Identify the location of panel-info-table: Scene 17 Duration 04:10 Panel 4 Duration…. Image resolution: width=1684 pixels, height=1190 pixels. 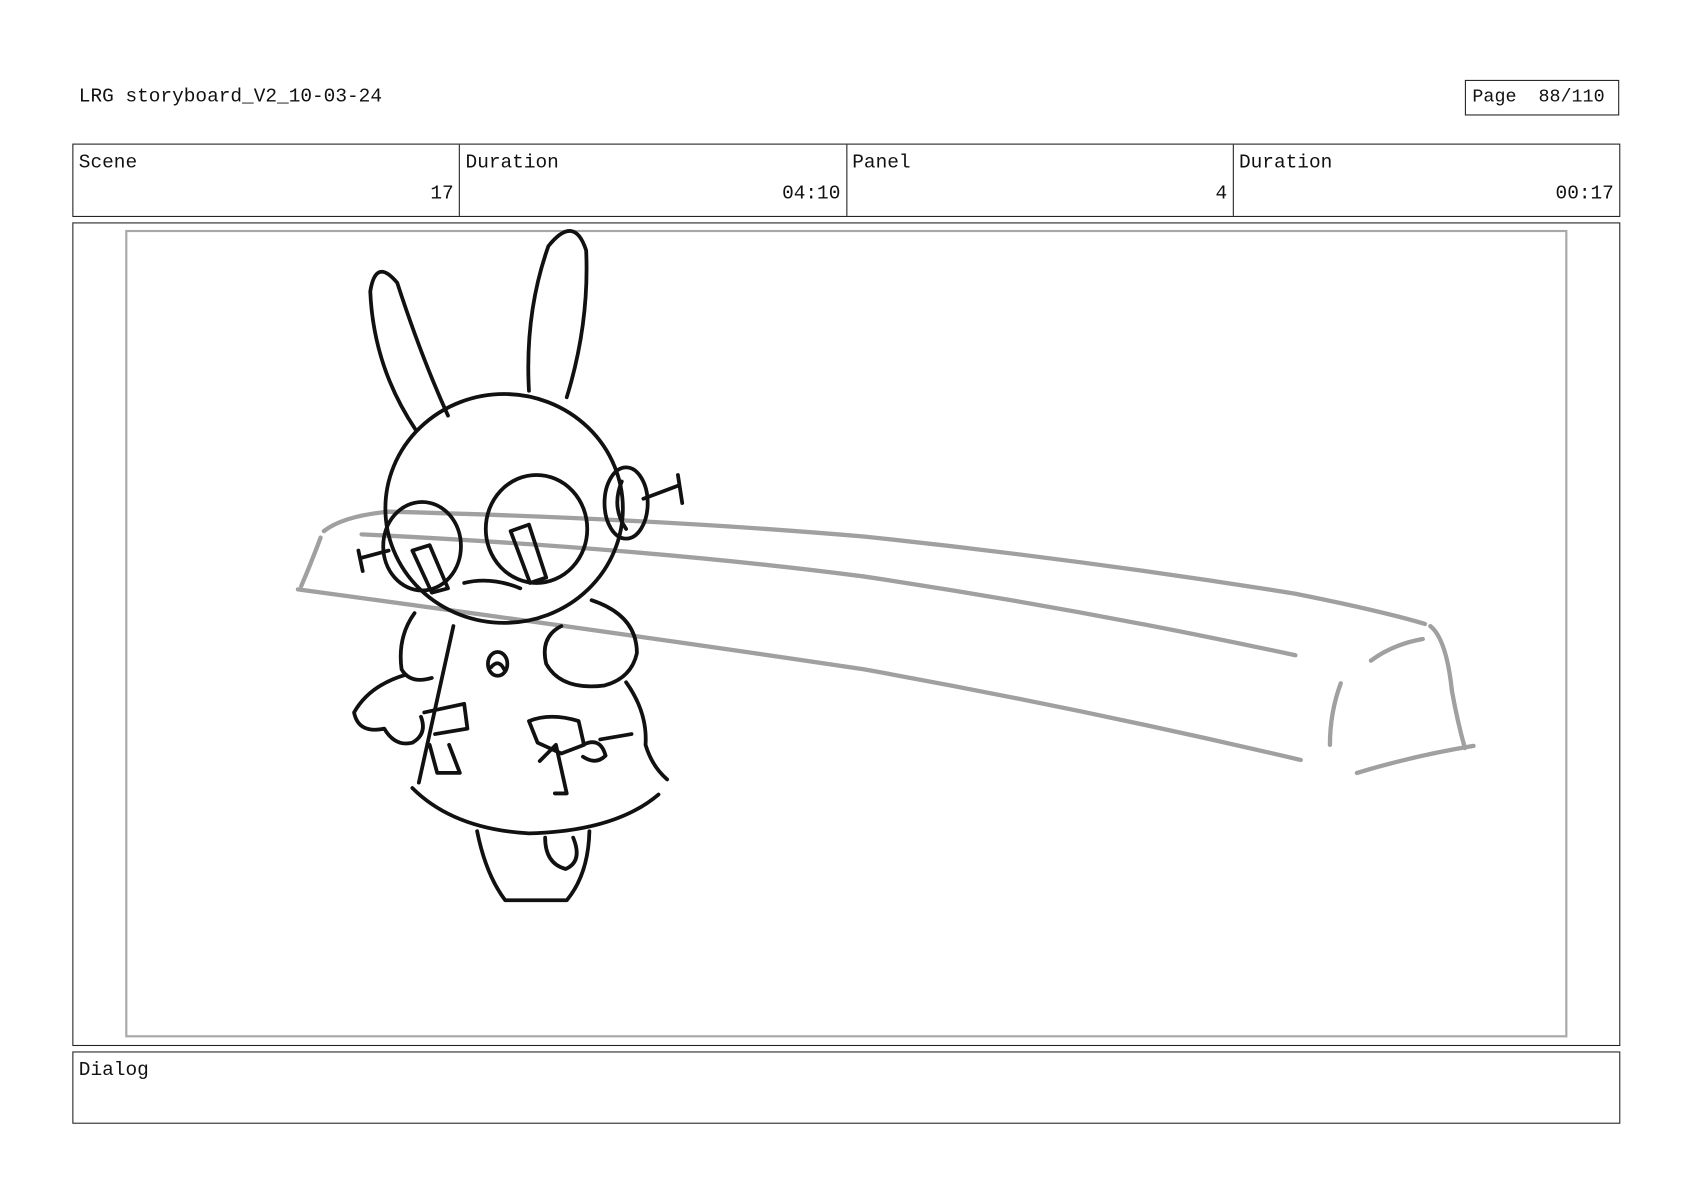
(846, 180).